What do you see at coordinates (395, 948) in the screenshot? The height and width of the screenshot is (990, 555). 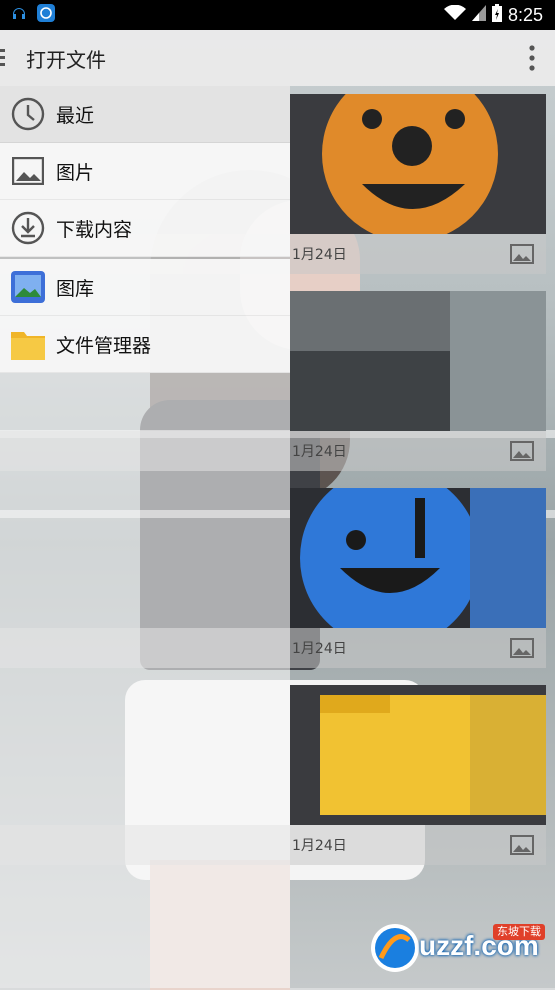 I see `uzzf-logo-icon` at bounding box center [395, 948].